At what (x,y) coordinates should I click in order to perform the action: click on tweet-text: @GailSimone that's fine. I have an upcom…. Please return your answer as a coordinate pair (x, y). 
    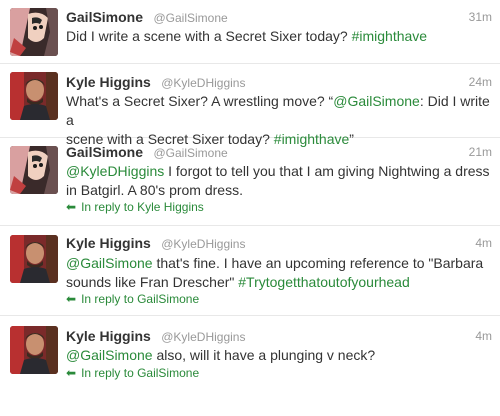
    Looking at the image, I should click on (279, 273).